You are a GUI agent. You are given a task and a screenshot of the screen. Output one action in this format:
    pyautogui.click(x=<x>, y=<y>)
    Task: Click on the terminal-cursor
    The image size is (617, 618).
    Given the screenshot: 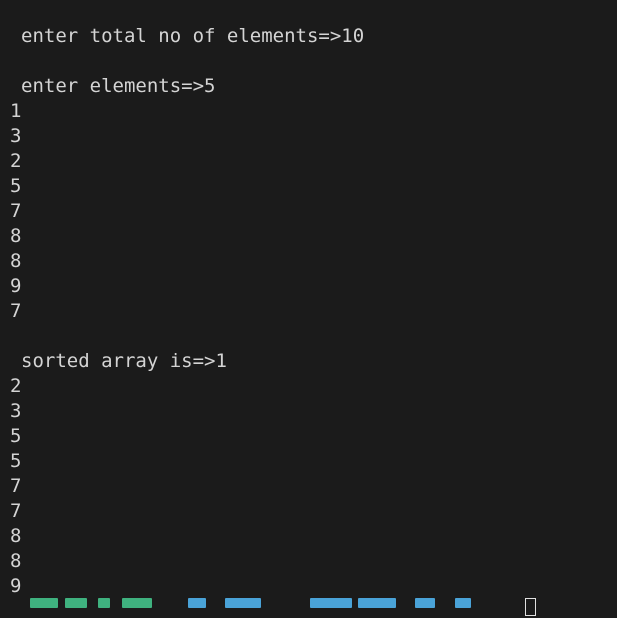 What is the action you would take?
    pyautogui.click(x=530, y=607)
    